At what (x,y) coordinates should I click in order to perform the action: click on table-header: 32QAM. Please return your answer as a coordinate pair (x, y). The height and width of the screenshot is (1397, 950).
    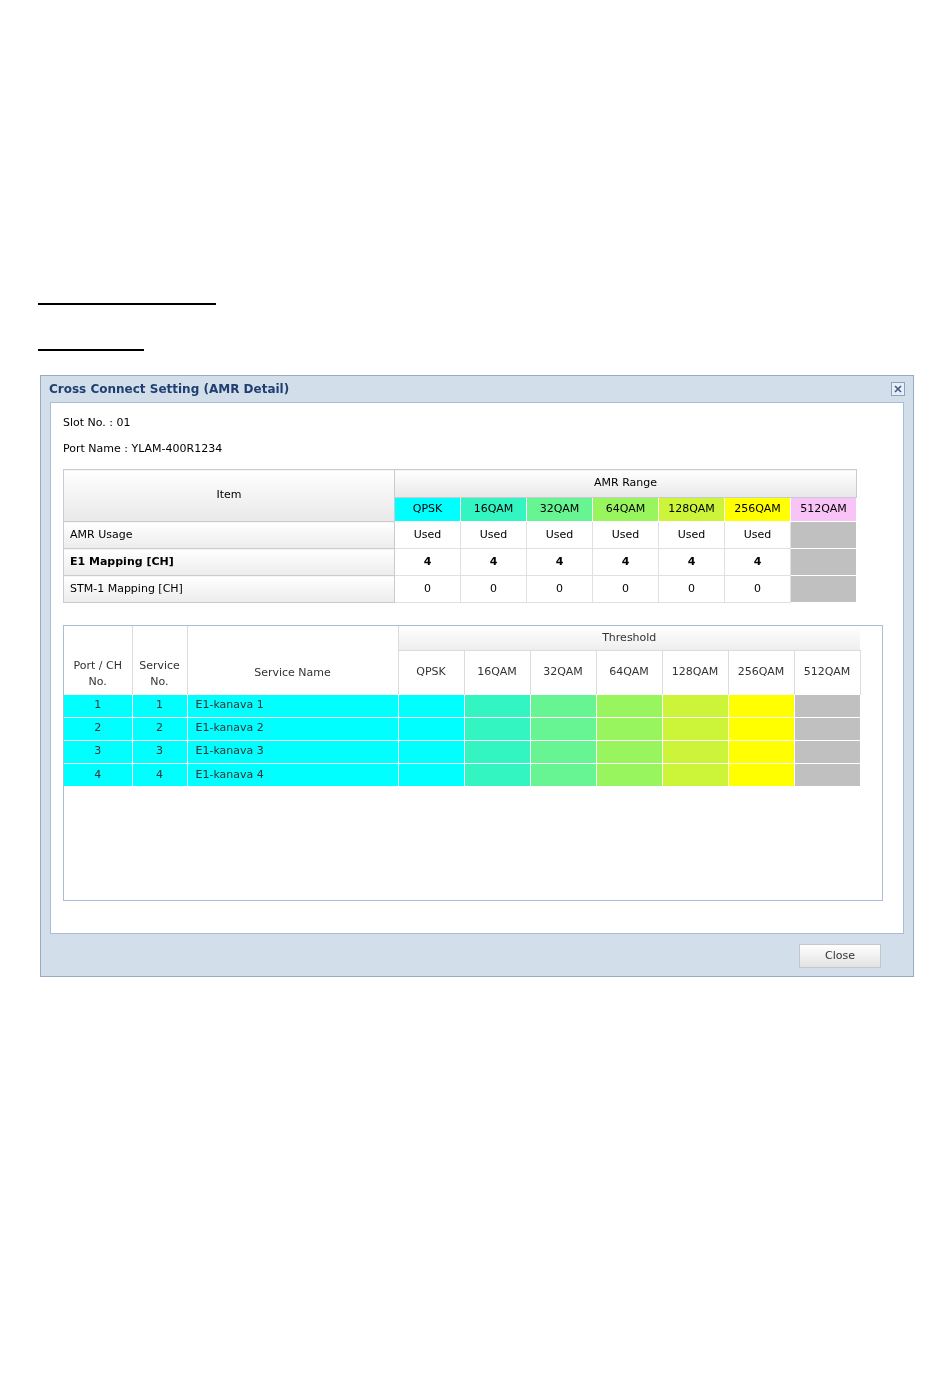
    Looking at the image, I should click on (563, 672).